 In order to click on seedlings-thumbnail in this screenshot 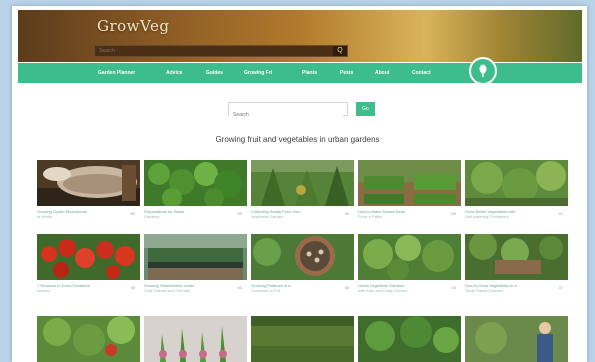, I will do `click(195, 339)`.